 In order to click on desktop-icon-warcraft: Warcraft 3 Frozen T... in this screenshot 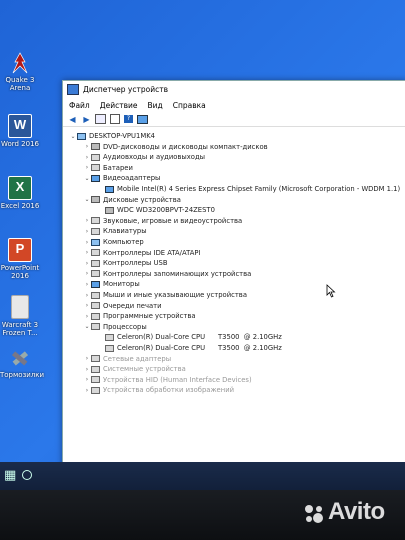, I will do `click(20, 316)`.